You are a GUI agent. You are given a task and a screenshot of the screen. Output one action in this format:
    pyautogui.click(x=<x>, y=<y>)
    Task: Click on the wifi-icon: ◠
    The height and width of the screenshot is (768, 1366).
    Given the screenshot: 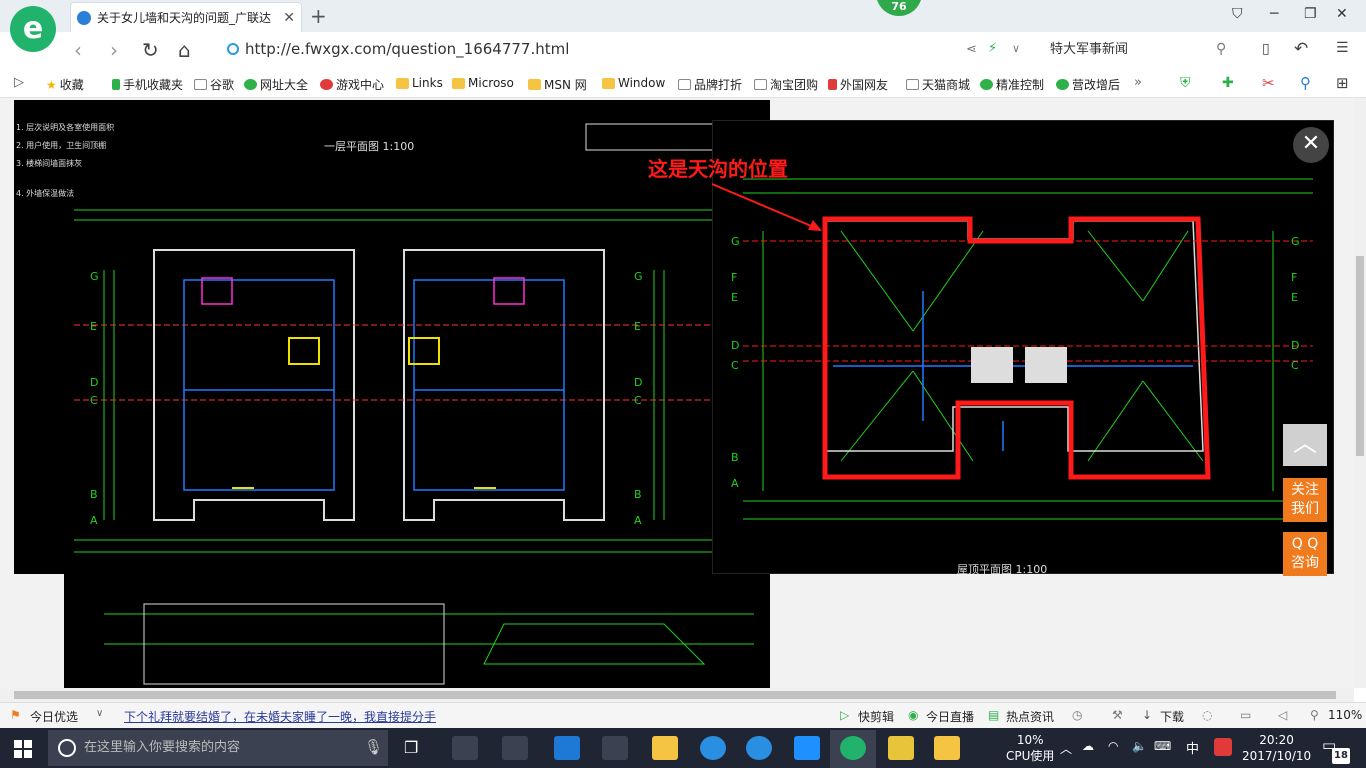 What is the action you would take?
    pyautogui.click(x=1113, y=746)
    